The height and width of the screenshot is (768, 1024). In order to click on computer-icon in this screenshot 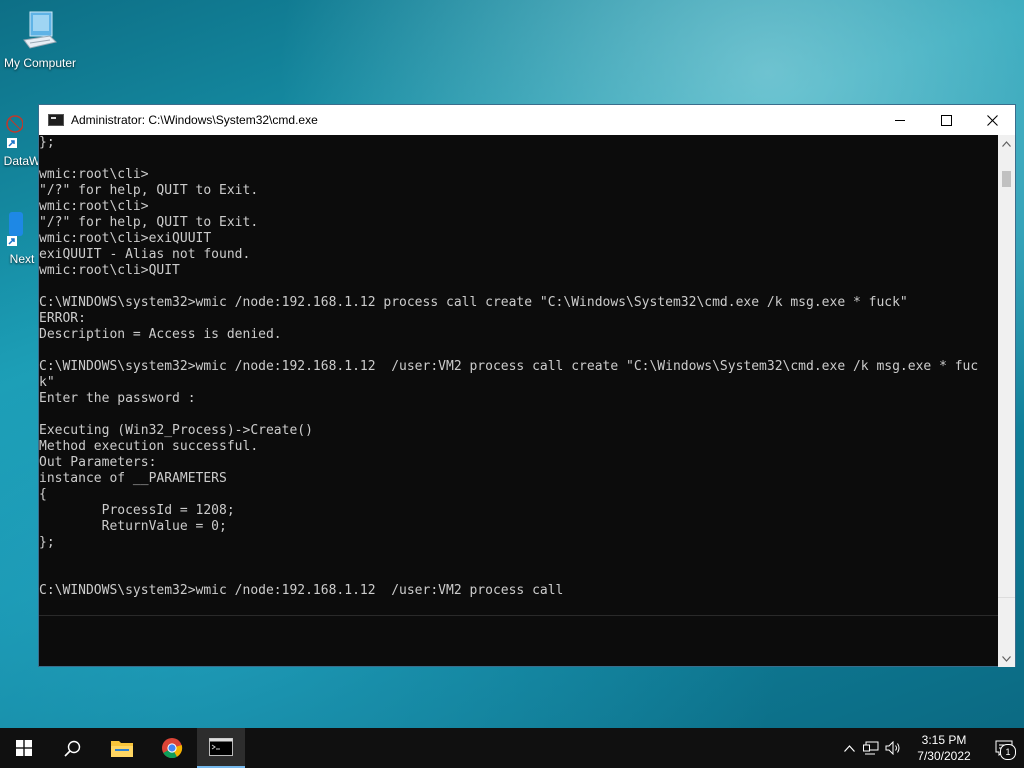, I will do `click(40, 30)`.